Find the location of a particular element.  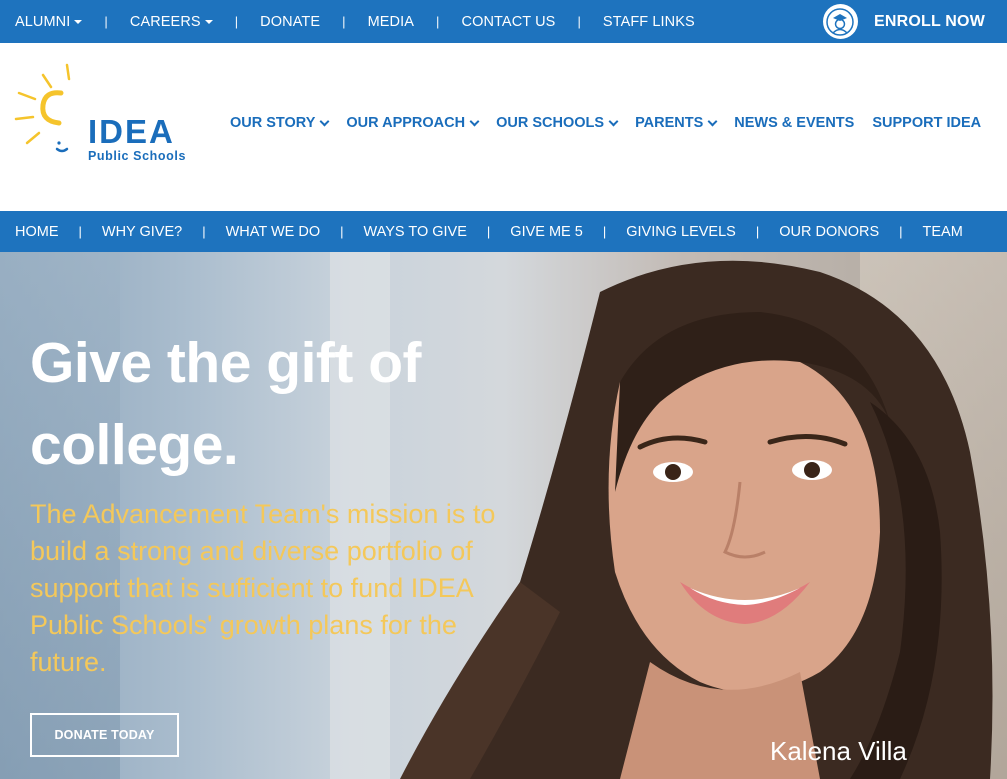

utility-link-staff-links: STAFF LINKS is located at coordinates (649, 22).